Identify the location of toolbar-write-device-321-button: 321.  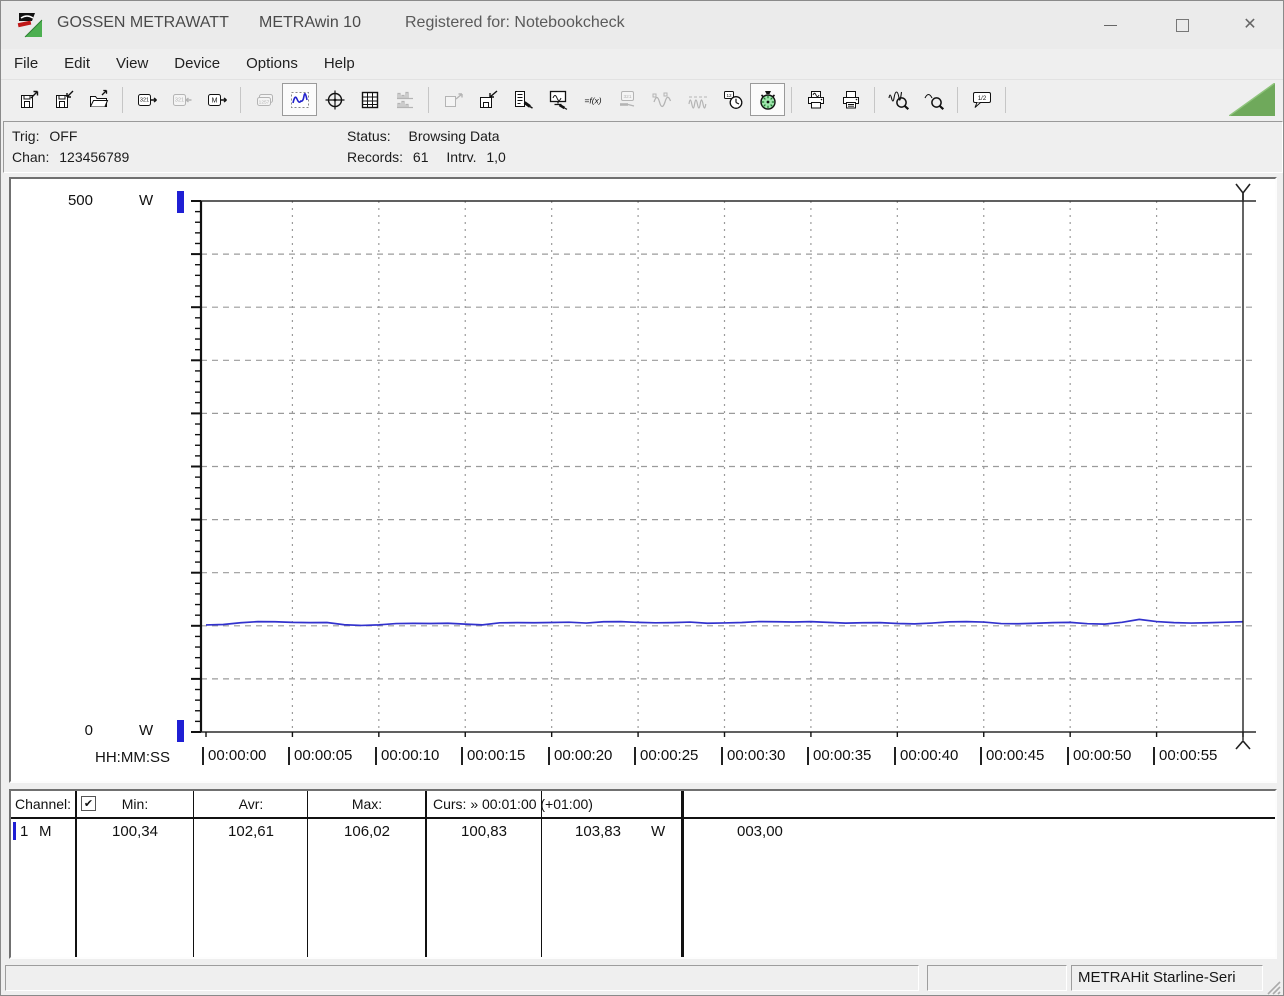
(181, 99).